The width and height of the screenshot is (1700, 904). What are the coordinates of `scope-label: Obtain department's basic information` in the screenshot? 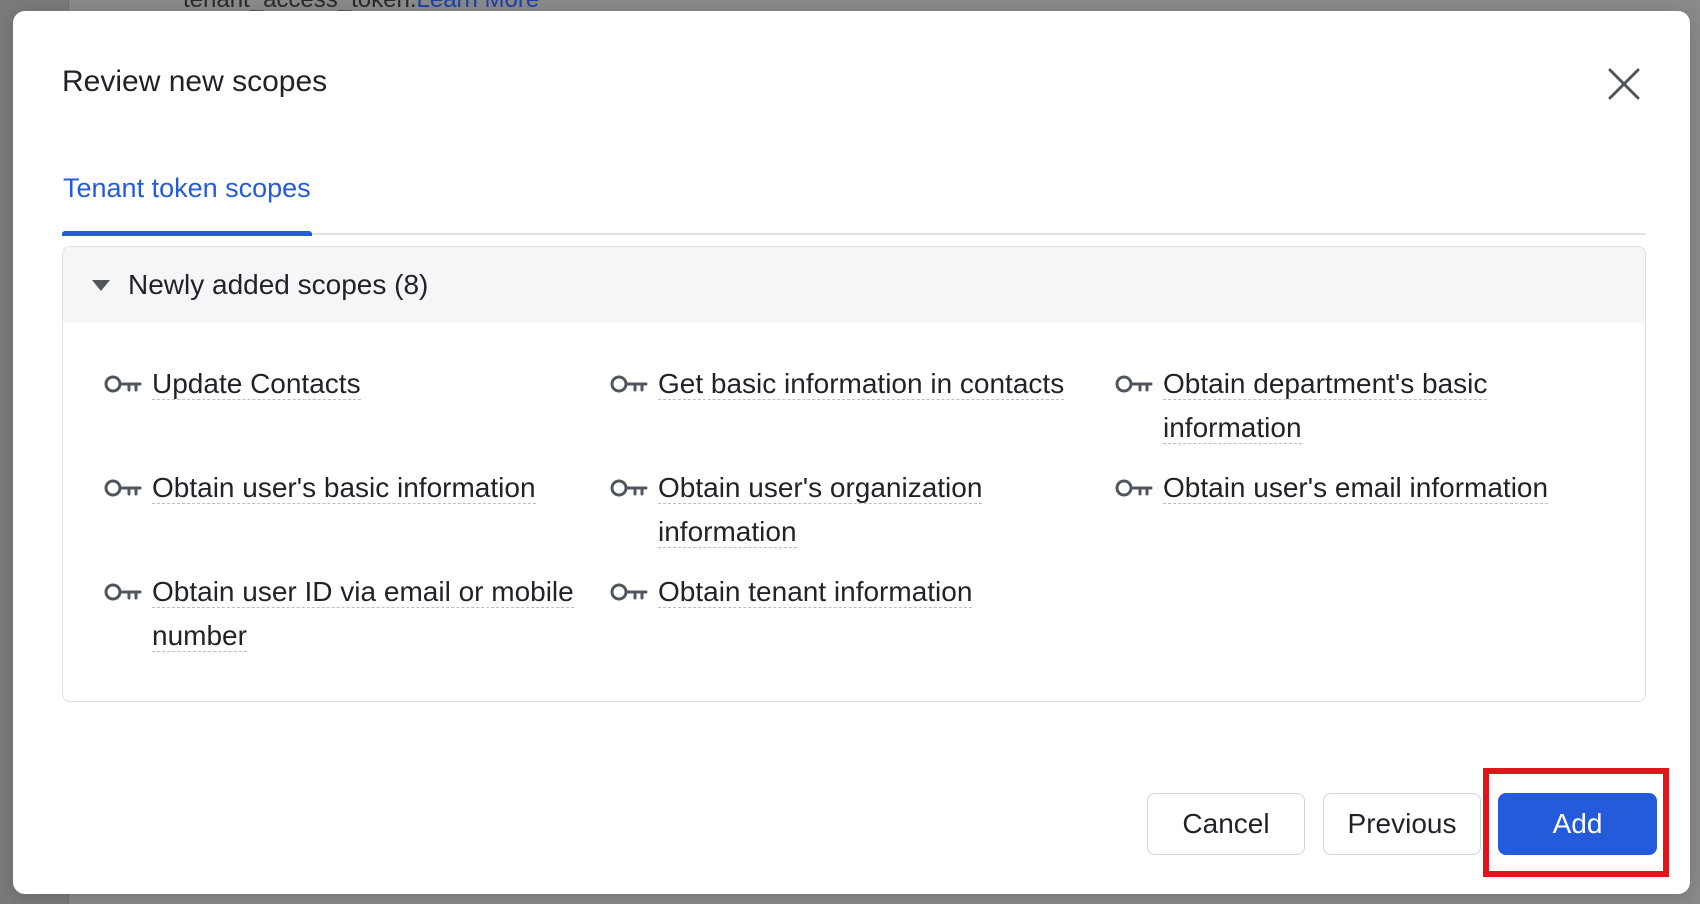 It's located at (1325, 406).